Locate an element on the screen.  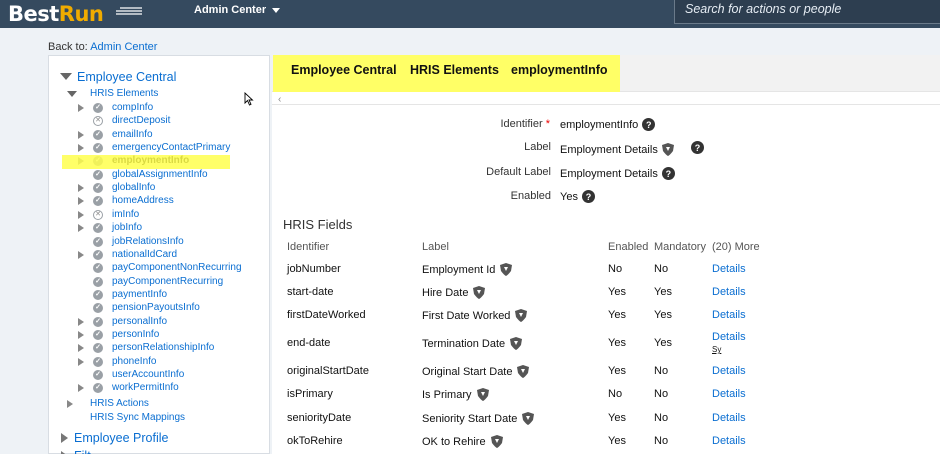
tree-item-payComponentRecurring: ✓ payComponentRecurring is located at coordinates (150, 281).